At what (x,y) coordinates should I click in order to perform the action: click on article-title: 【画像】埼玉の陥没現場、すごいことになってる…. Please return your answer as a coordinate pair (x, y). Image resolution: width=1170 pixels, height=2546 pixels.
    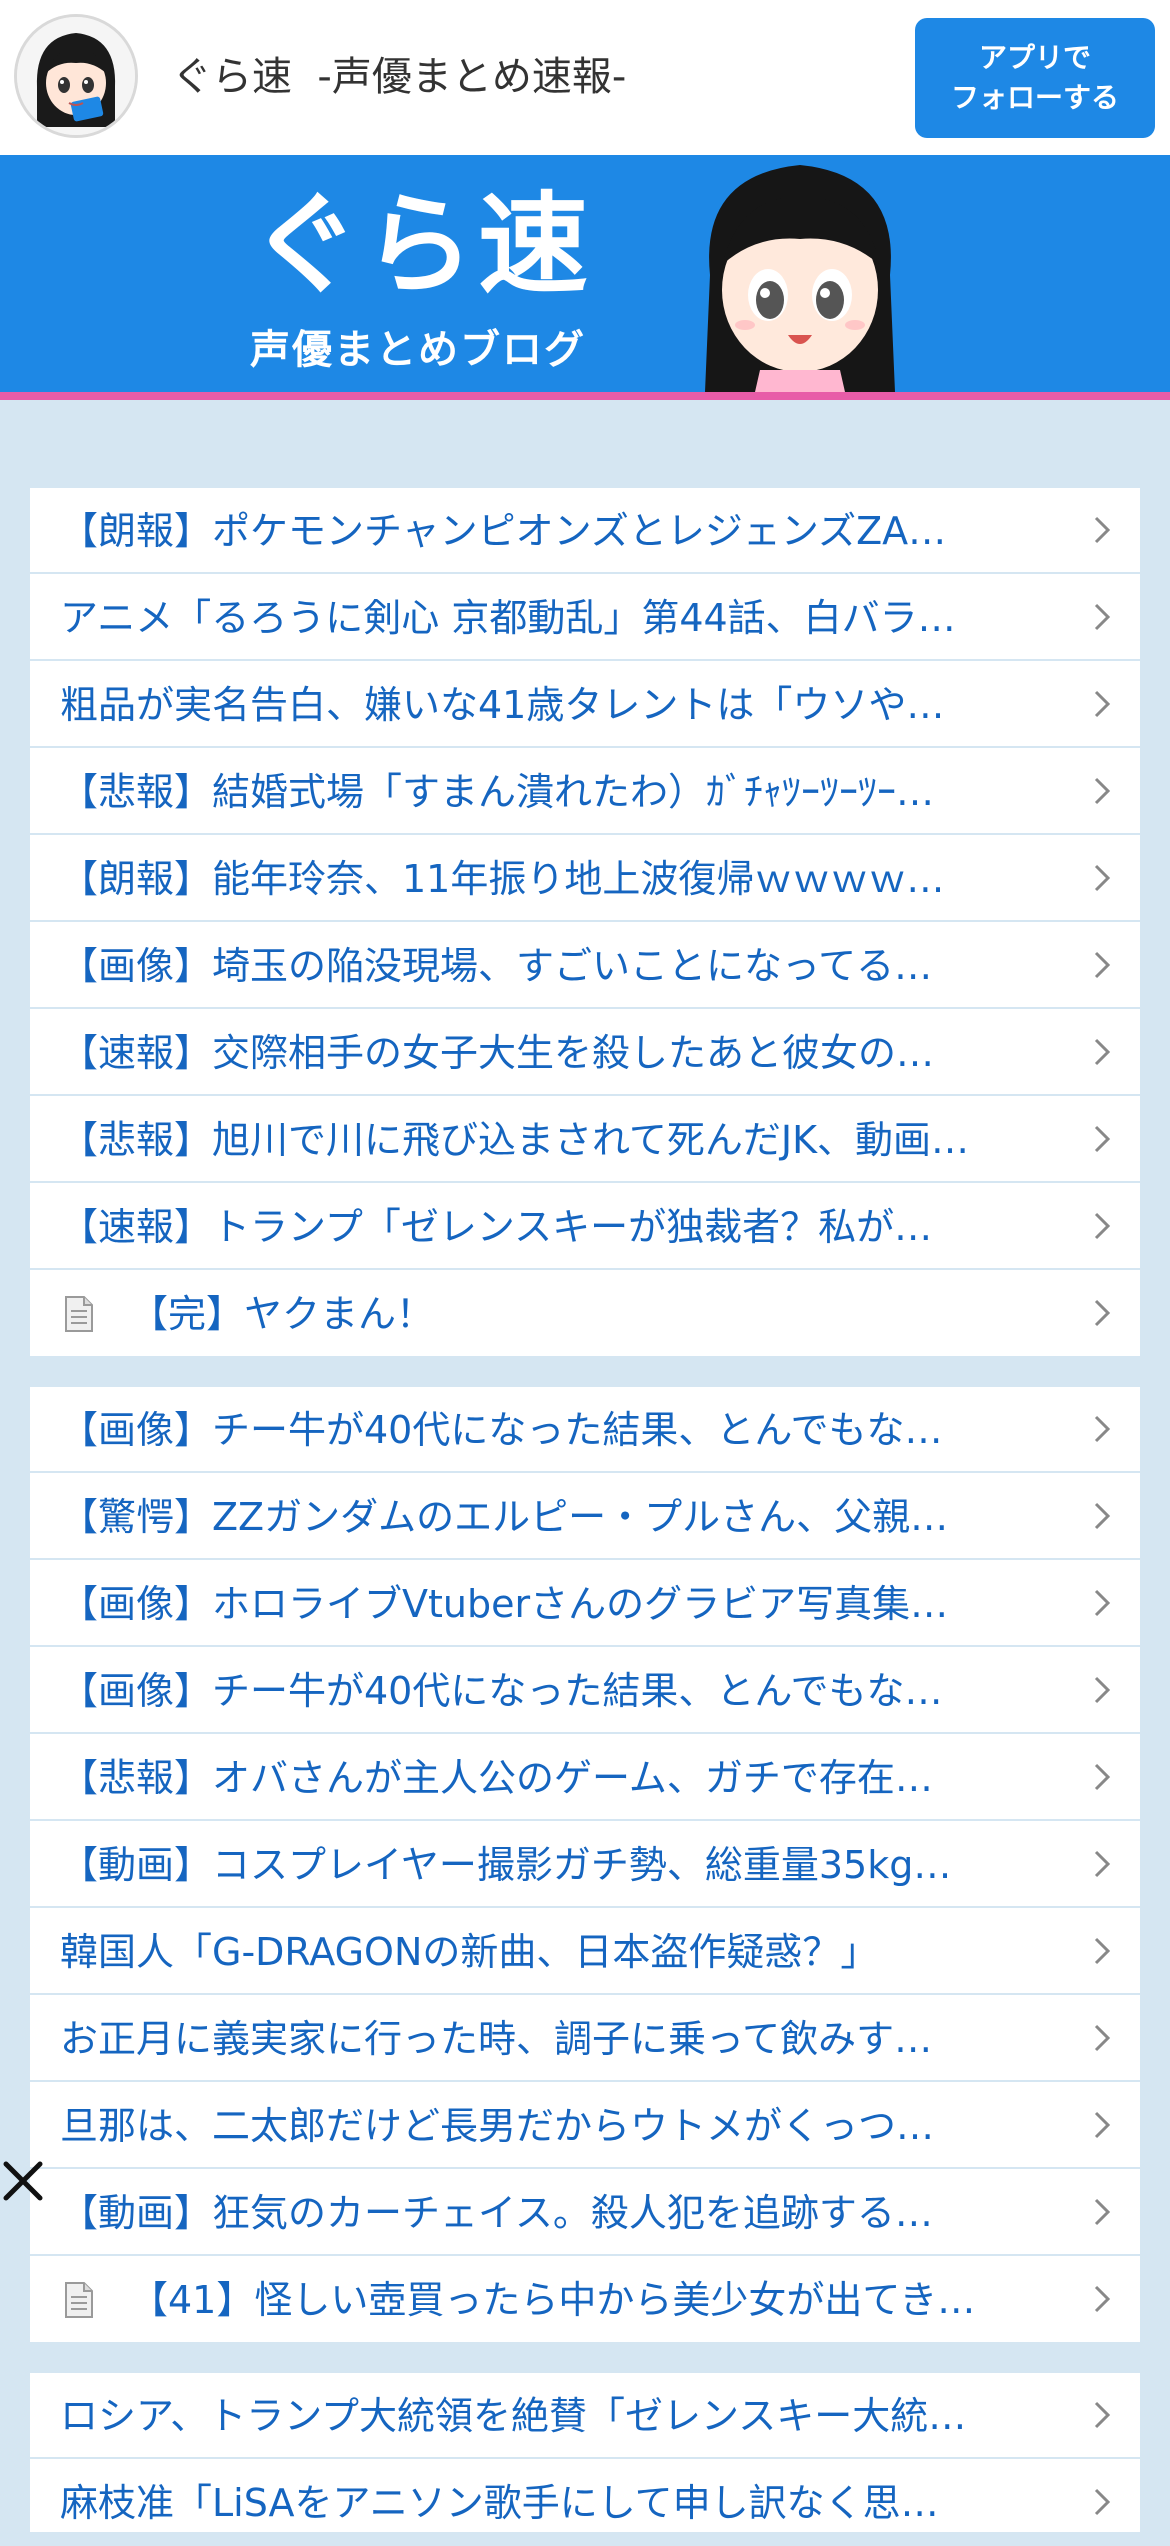
    Looking at the image, I should click on (496, 966).